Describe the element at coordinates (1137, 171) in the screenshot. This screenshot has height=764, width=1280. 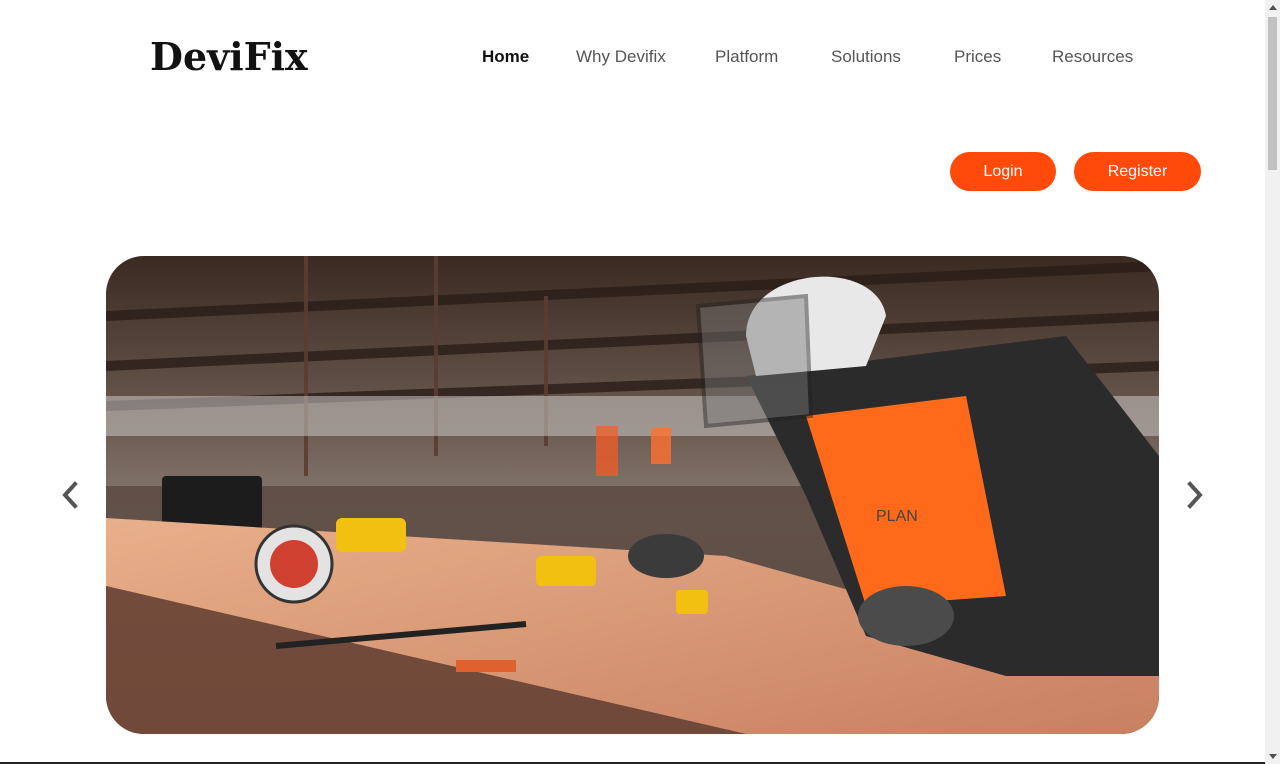
I see `register-button: Register` at that location.